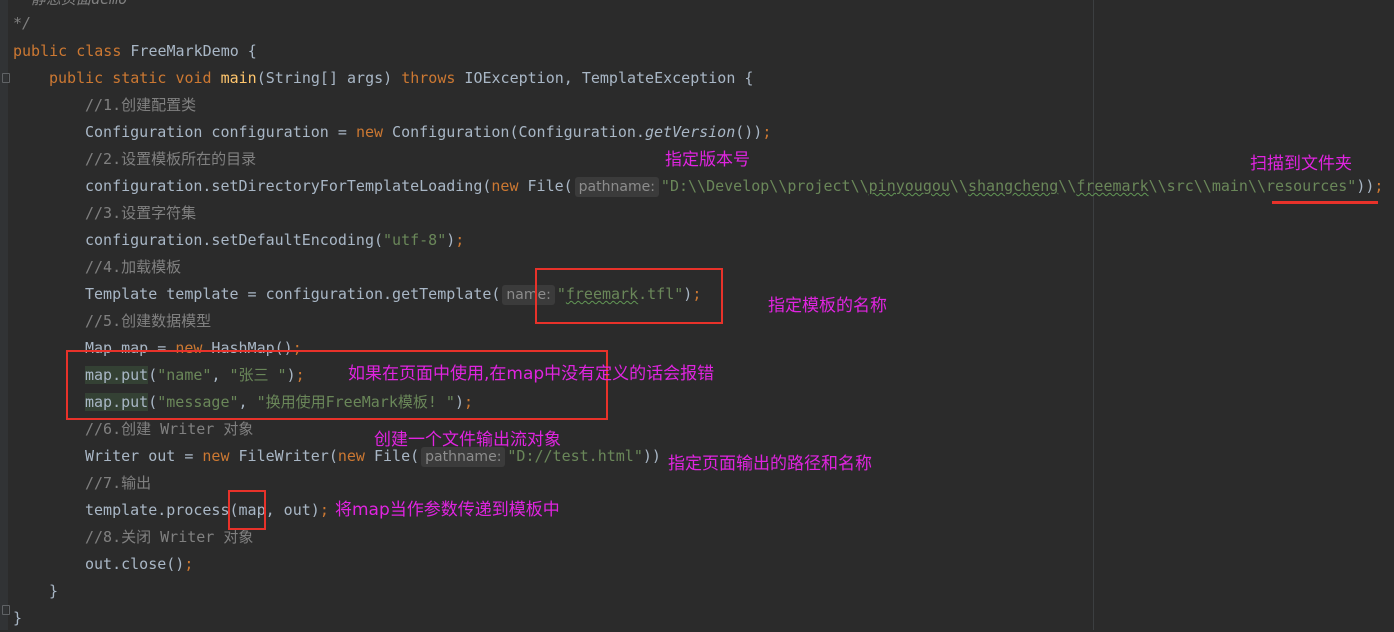 This screenshot has height=632, width=1394. I want to click on code-text: FileWriter(, so click(283, 456).